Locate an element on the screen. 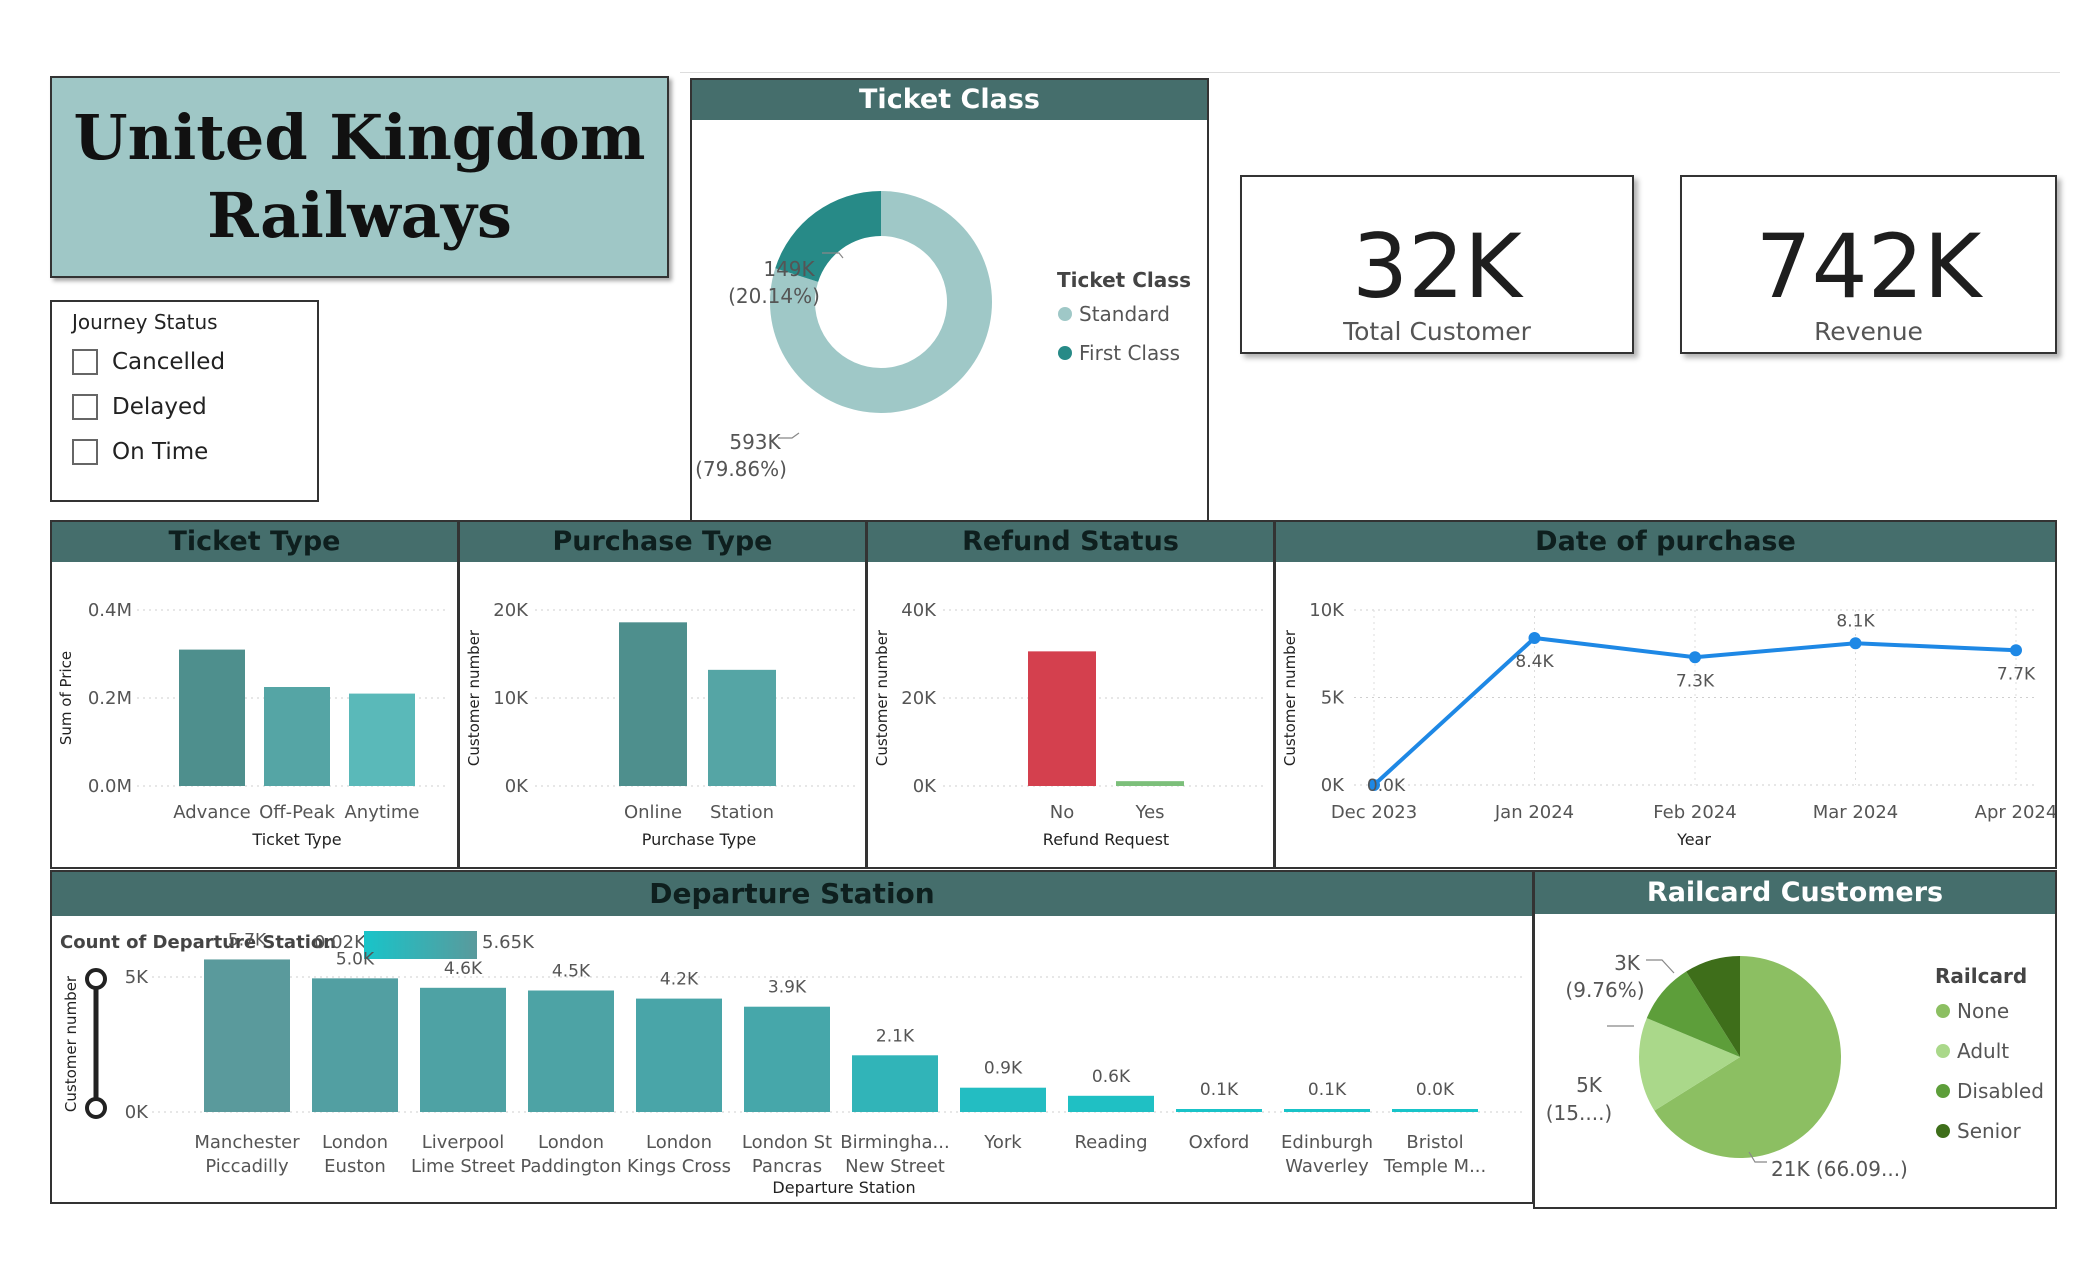  y-tick-label: 0.0M is located at coordinates (110, 786).